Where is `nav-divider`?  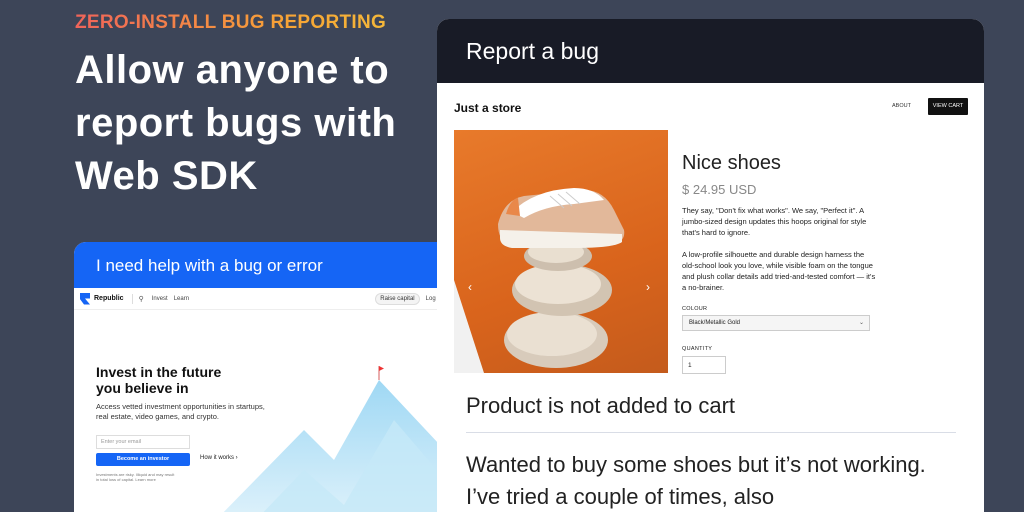 nav-divider is located at coordinates (132, 298).